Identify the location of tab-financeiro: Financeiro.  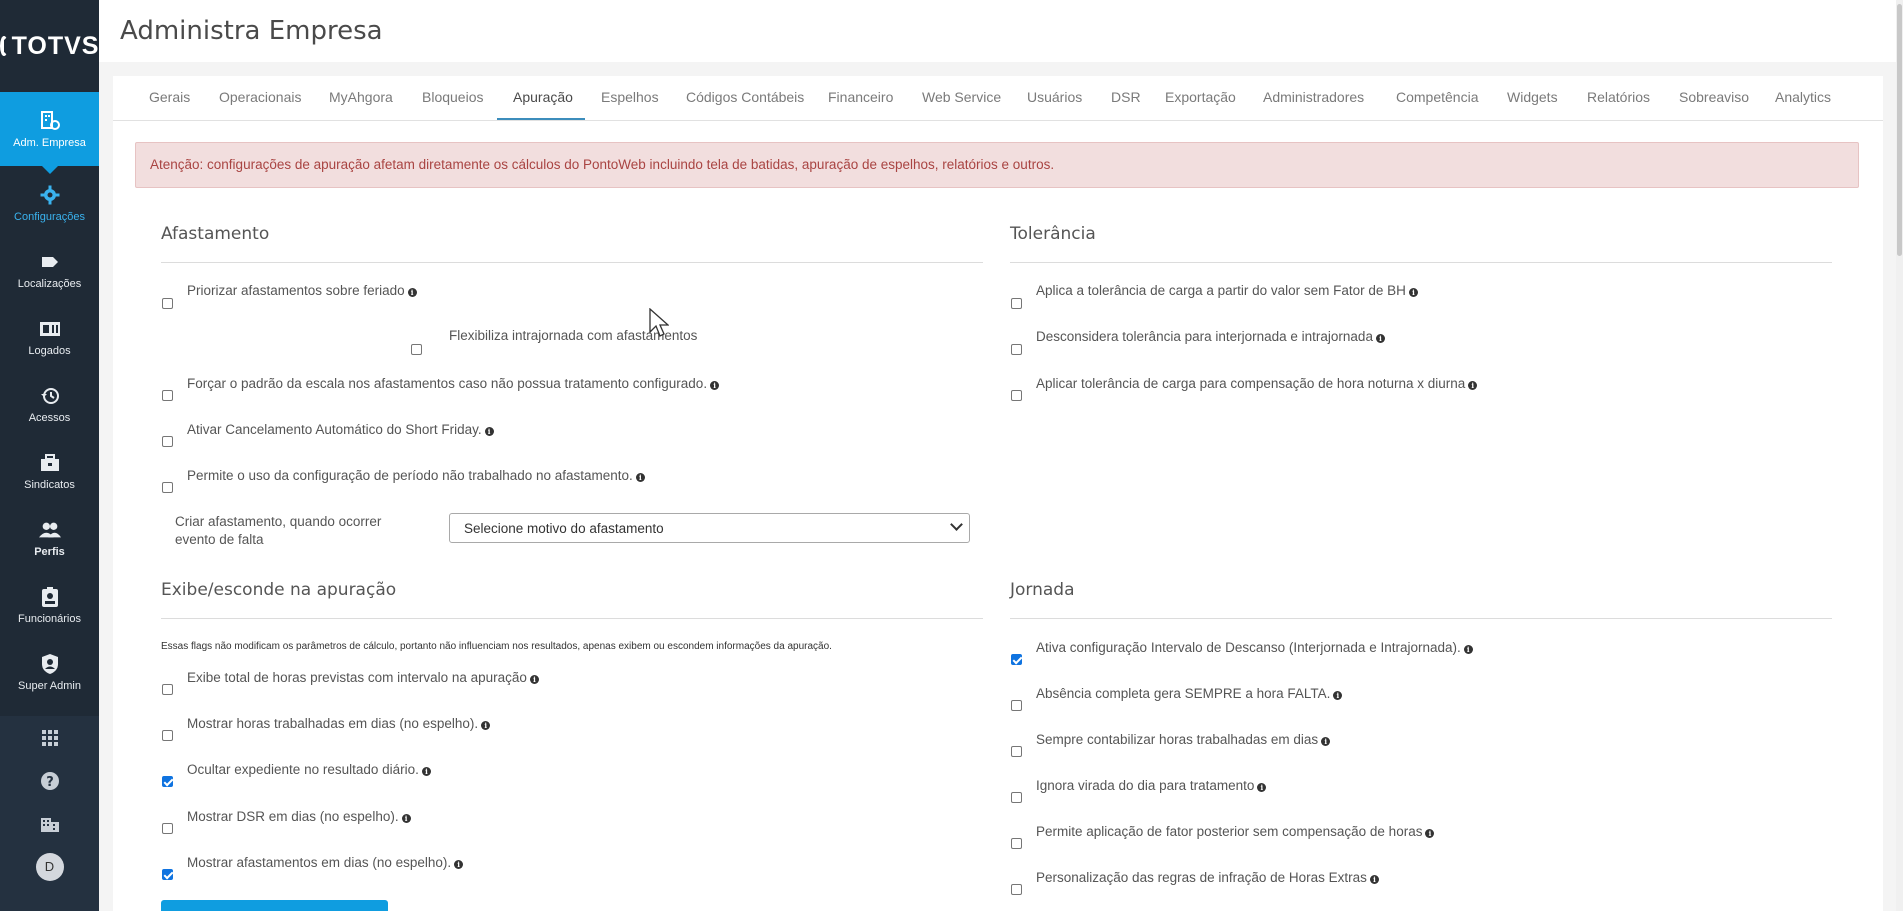
(860, 97).